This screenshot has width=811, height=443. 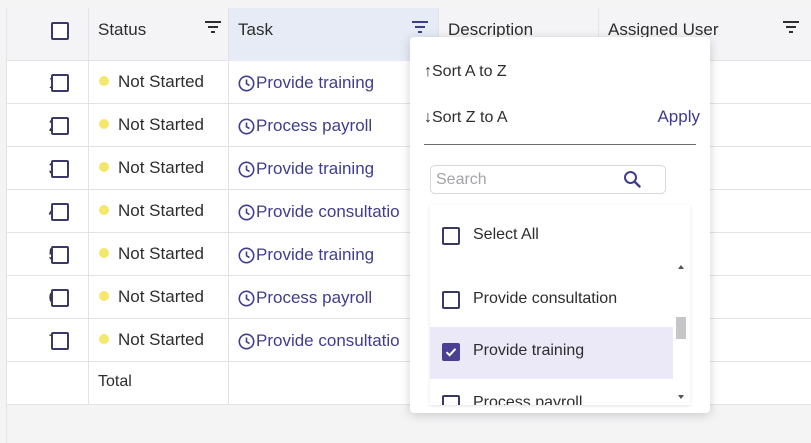 I want to click on total-label-cell: Total, so click(x=159, y=383).